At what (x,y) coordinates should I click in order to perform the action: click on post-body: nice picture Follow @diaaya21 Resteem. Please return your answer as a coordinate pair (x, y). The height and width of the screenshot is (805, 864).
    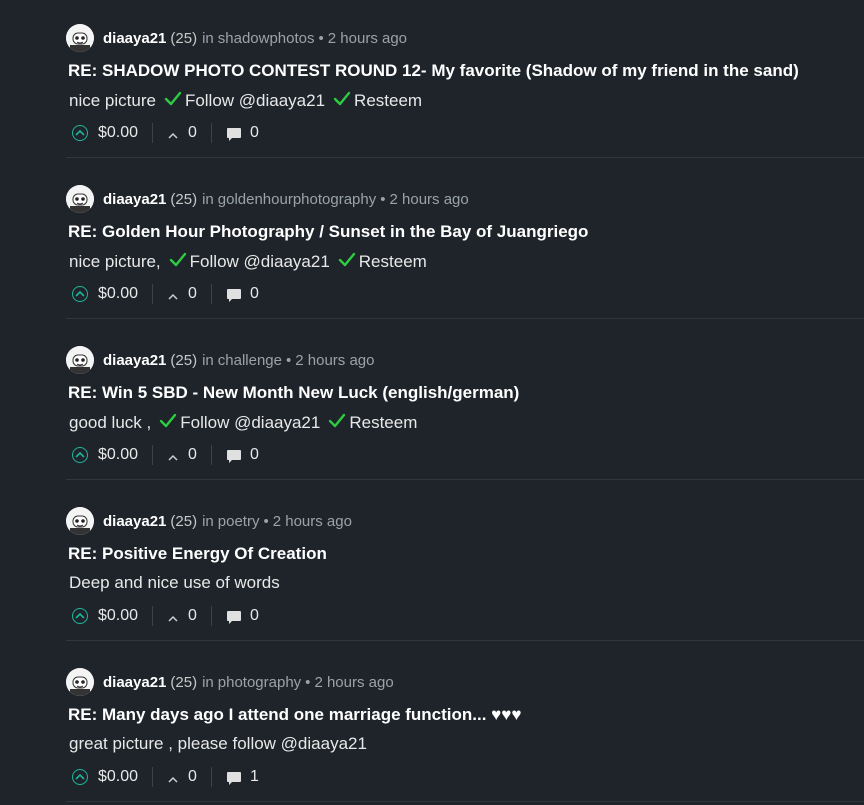
    Looking at the image, I should click on (245, 100).